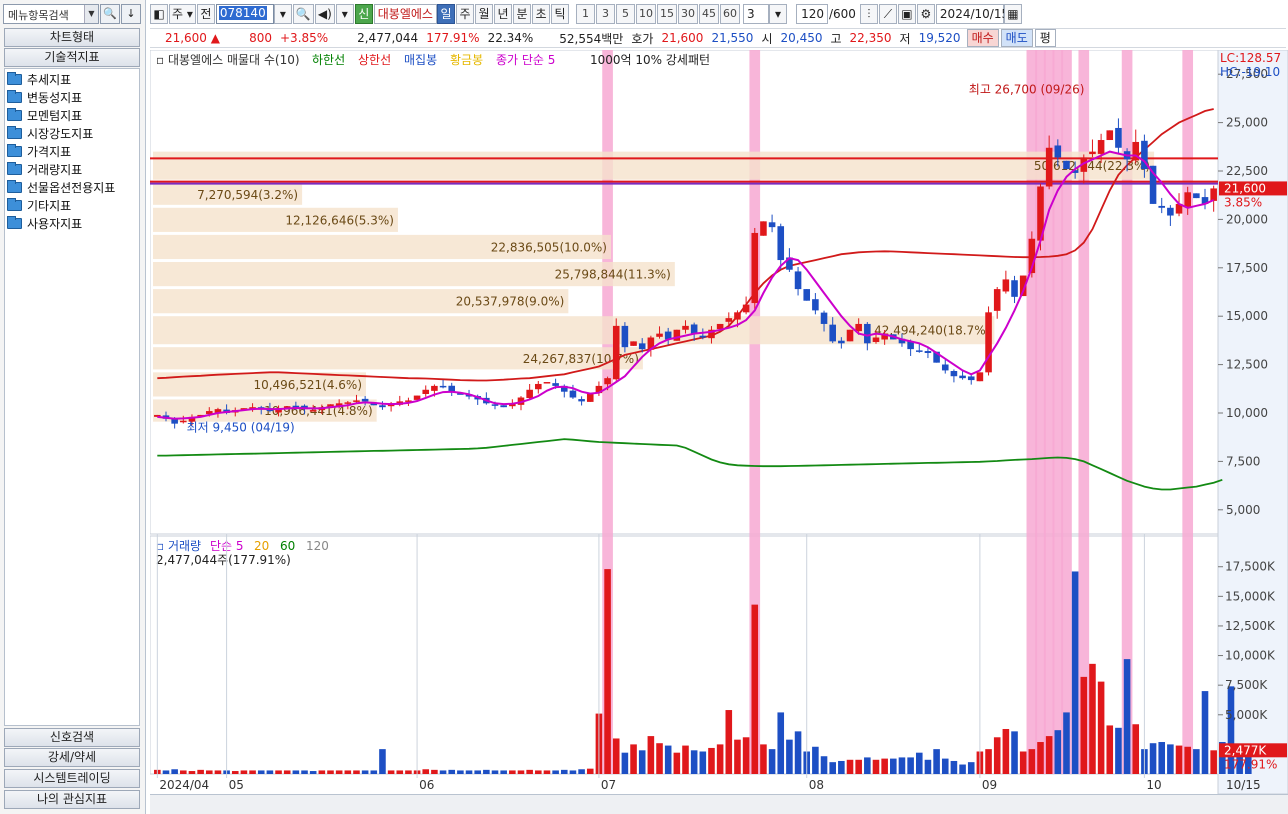  I want to click on date-input: 2024/10/15, so click(972, 14).